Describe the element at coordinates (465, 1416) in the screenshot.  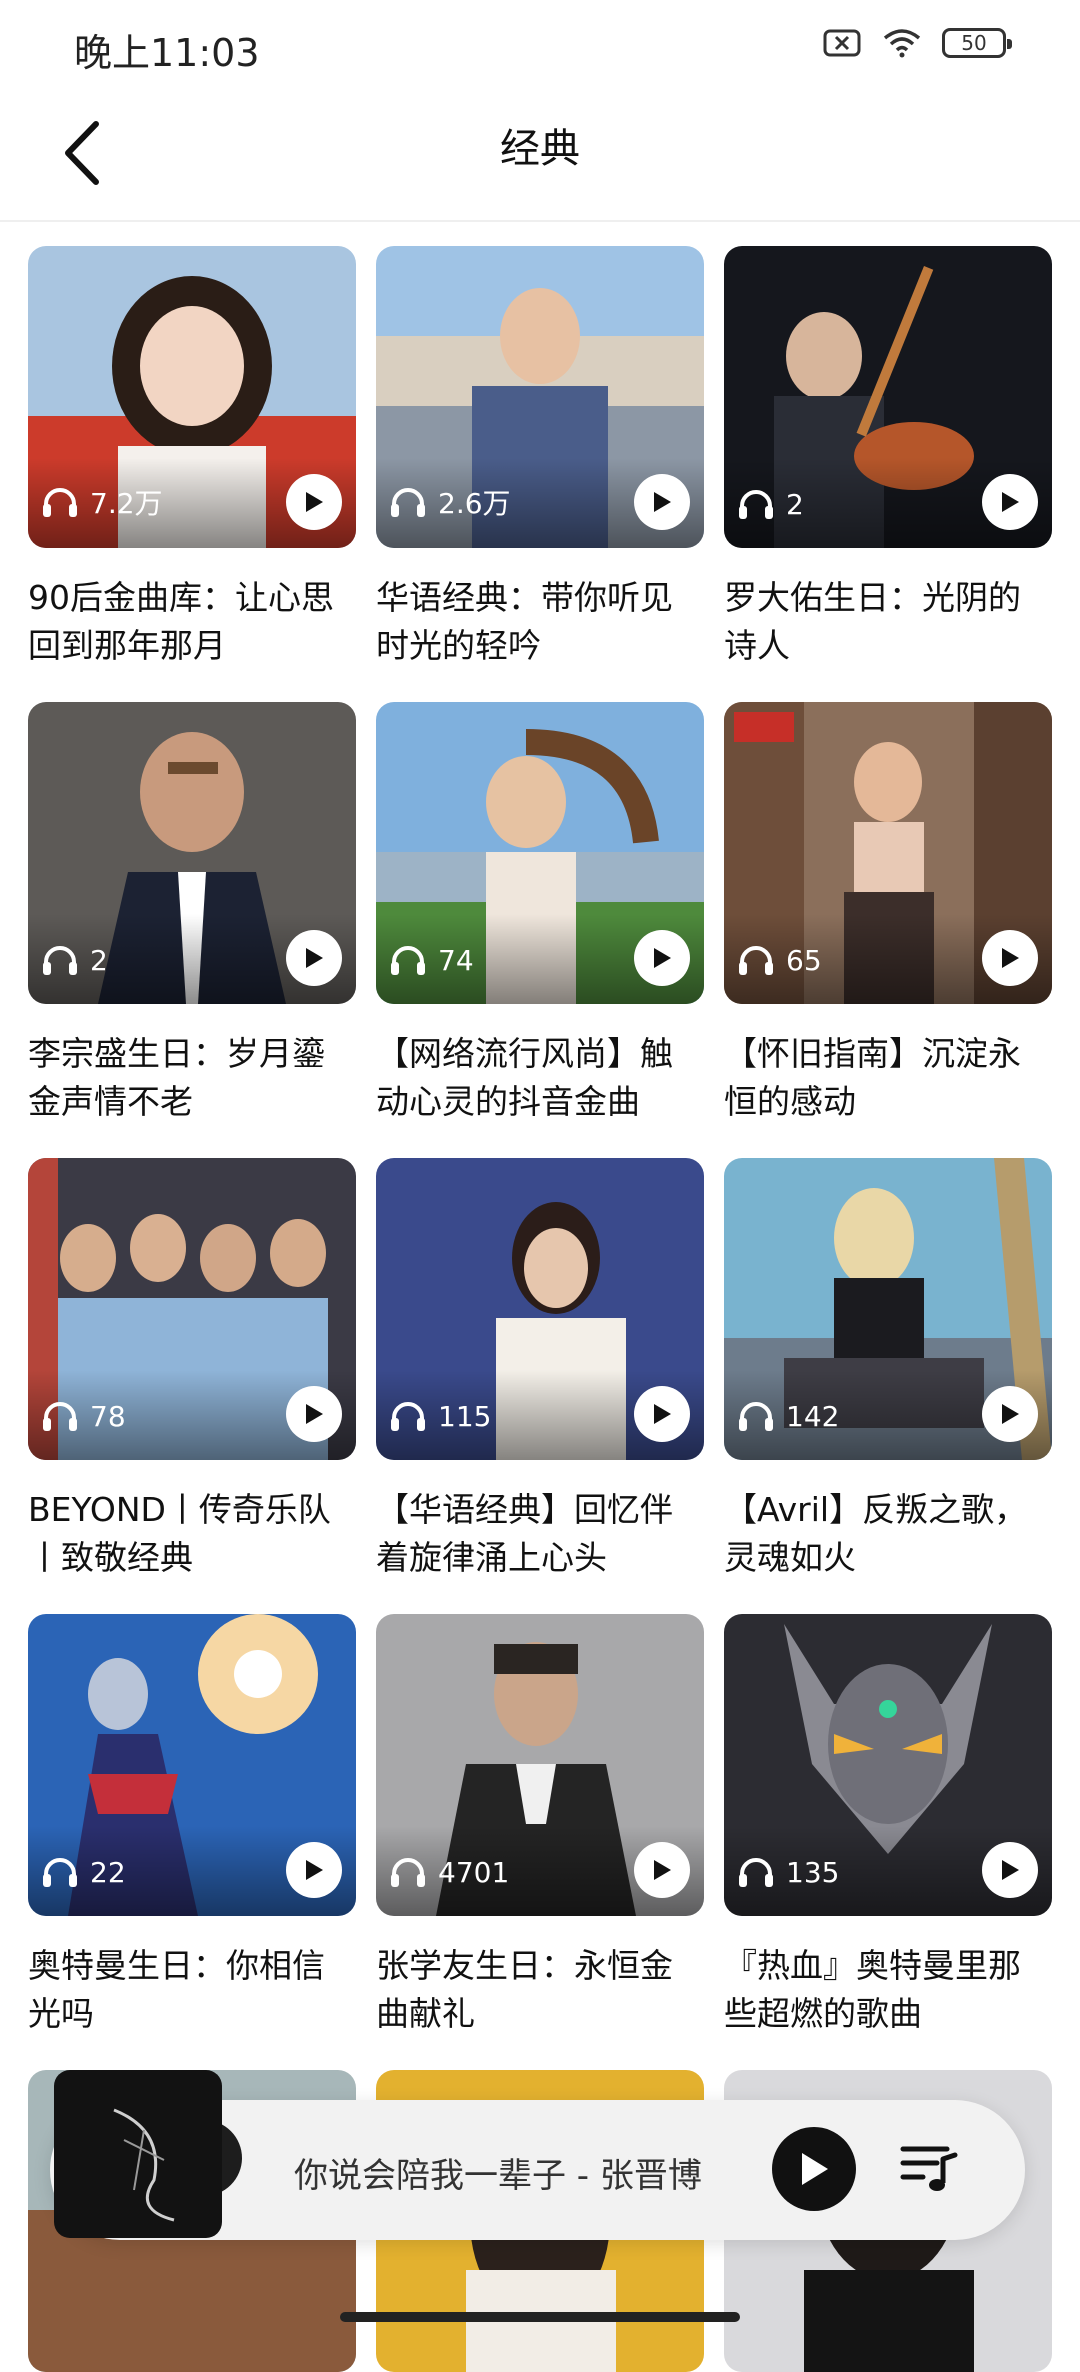
I see `play-count-text: 115` at that location.